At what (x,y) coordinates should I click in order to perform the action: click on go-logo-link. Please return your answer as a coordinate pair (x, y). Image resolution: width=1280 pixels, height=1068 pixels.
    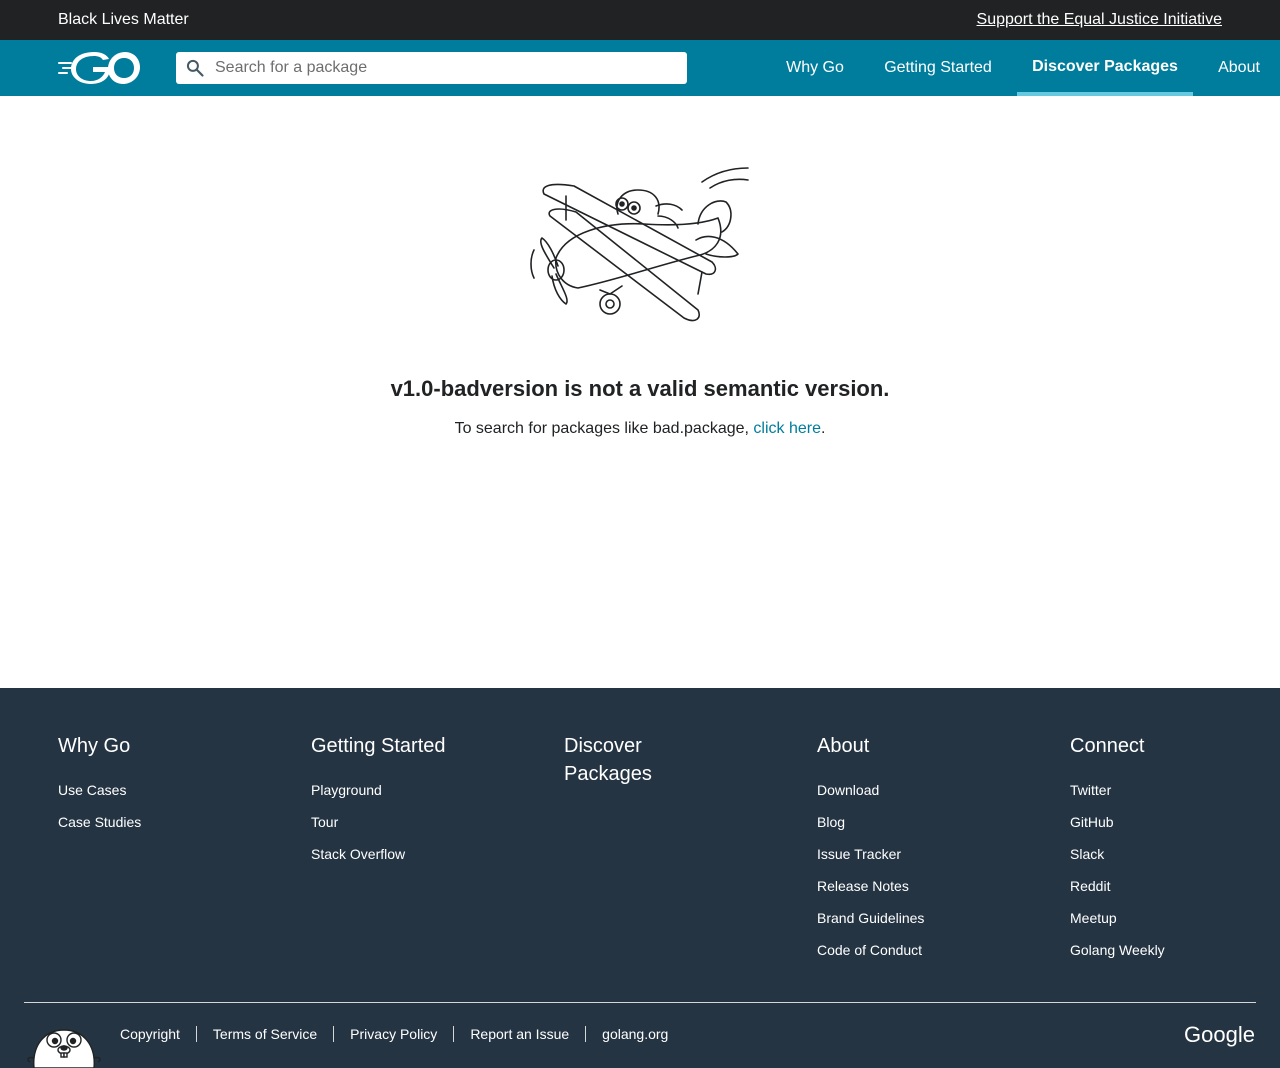
    Looking at the image, I should click on (99, 68).